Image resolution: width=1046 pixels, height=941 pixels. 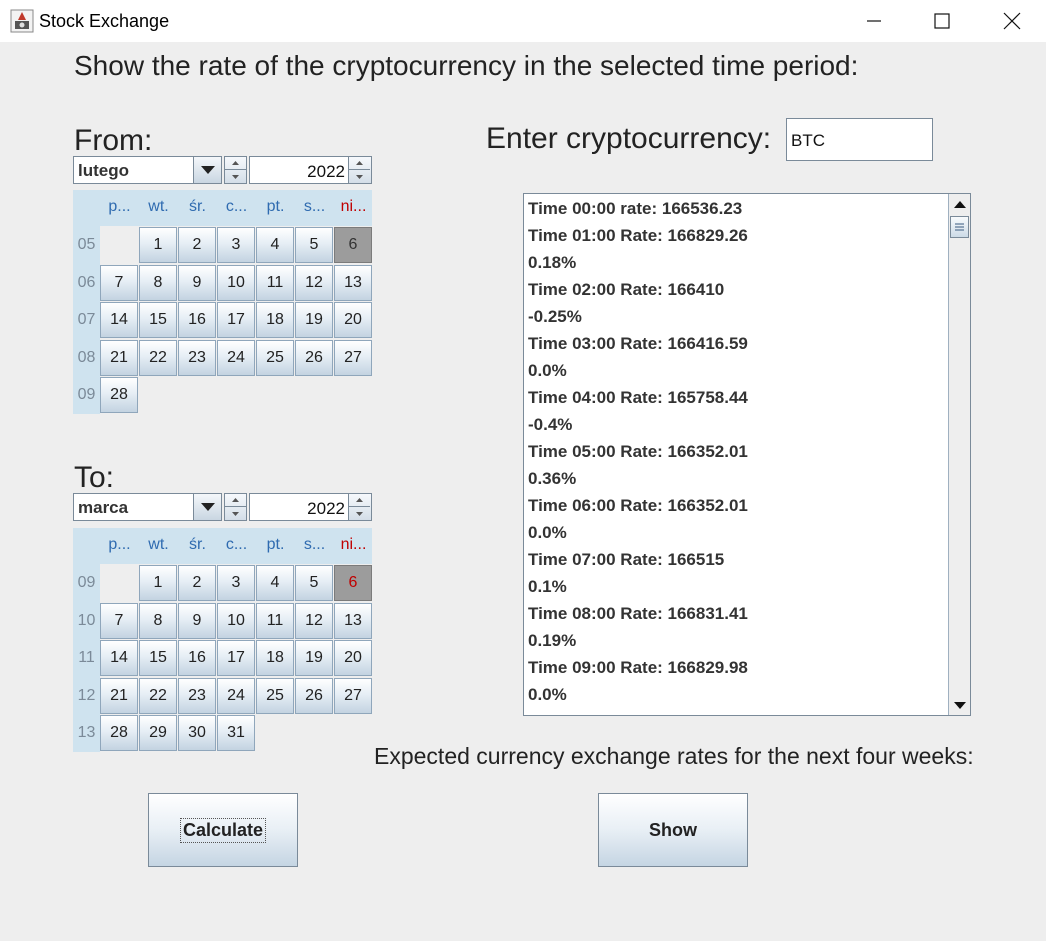 I want to click on from-day-cell: 13, so click(x=353, y=282).